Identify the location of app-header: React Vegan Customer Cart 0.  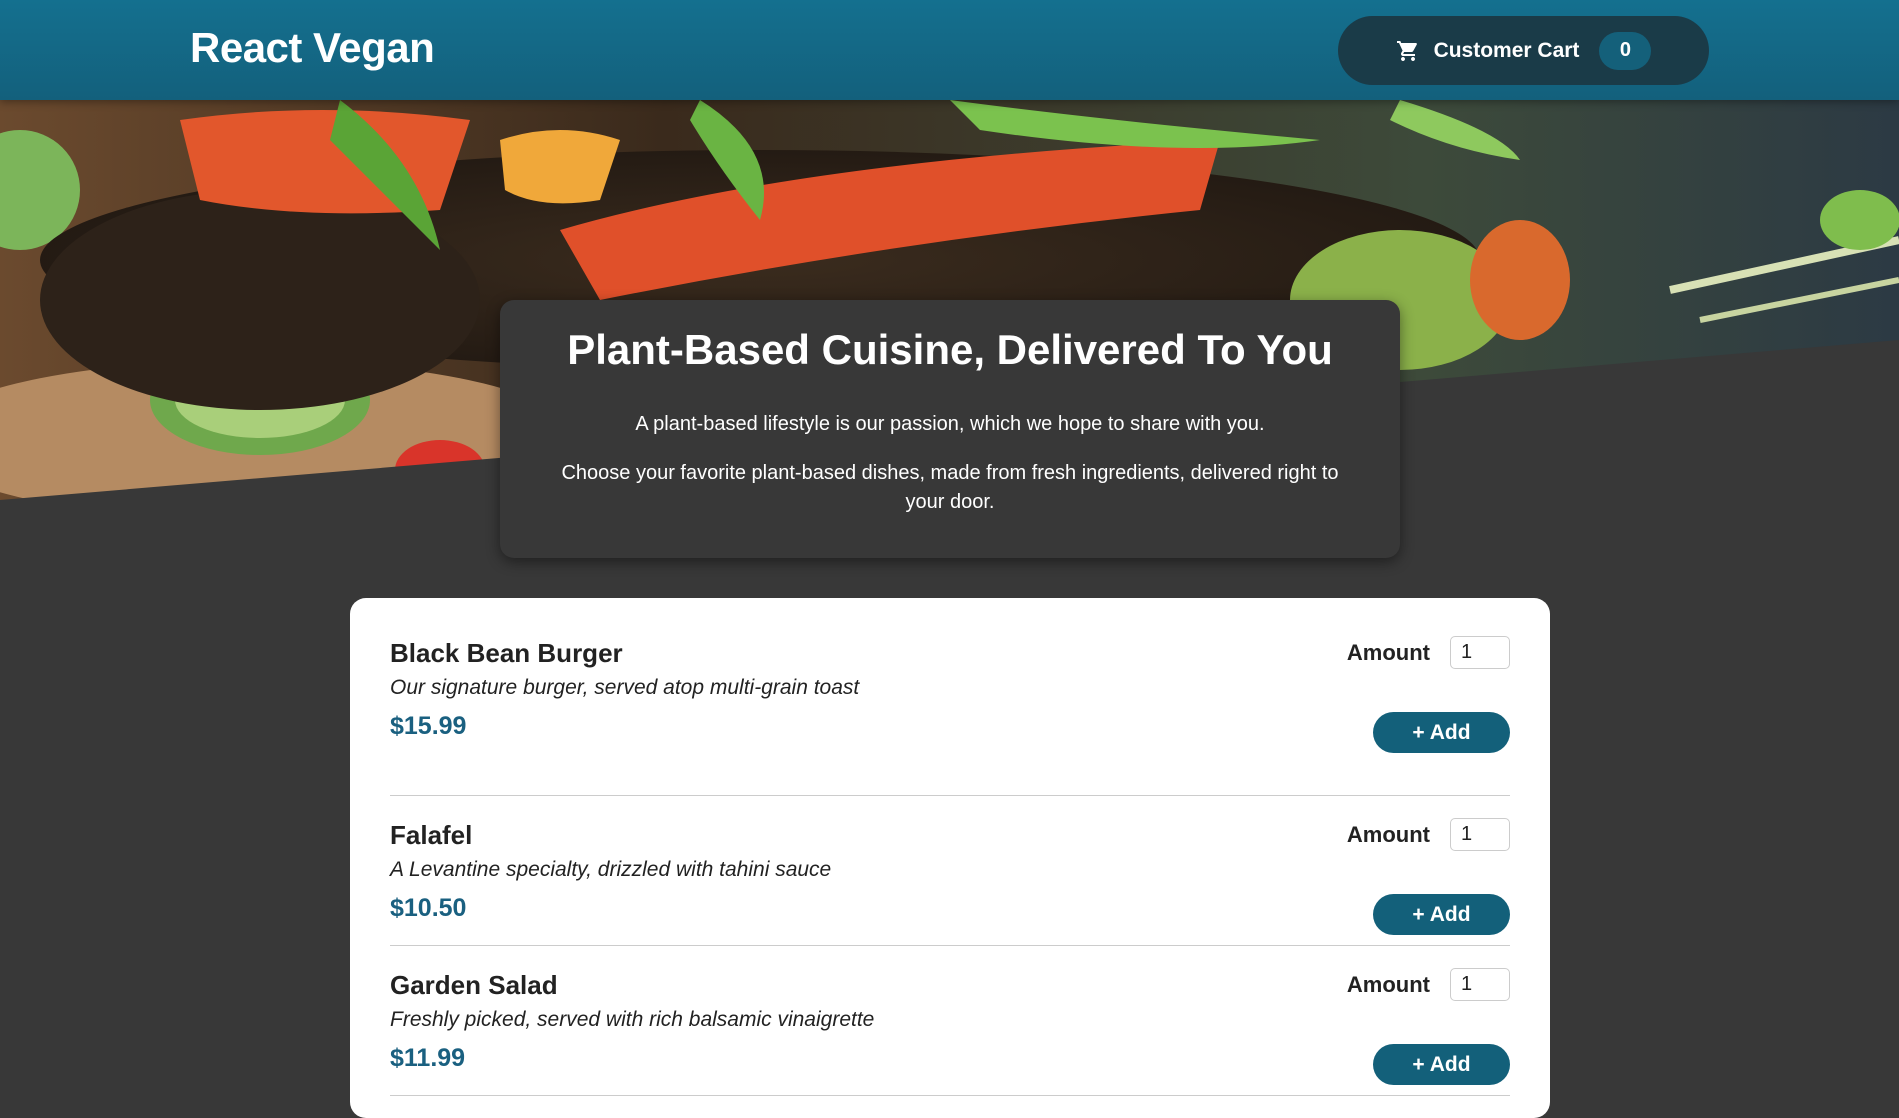
(949, 50).